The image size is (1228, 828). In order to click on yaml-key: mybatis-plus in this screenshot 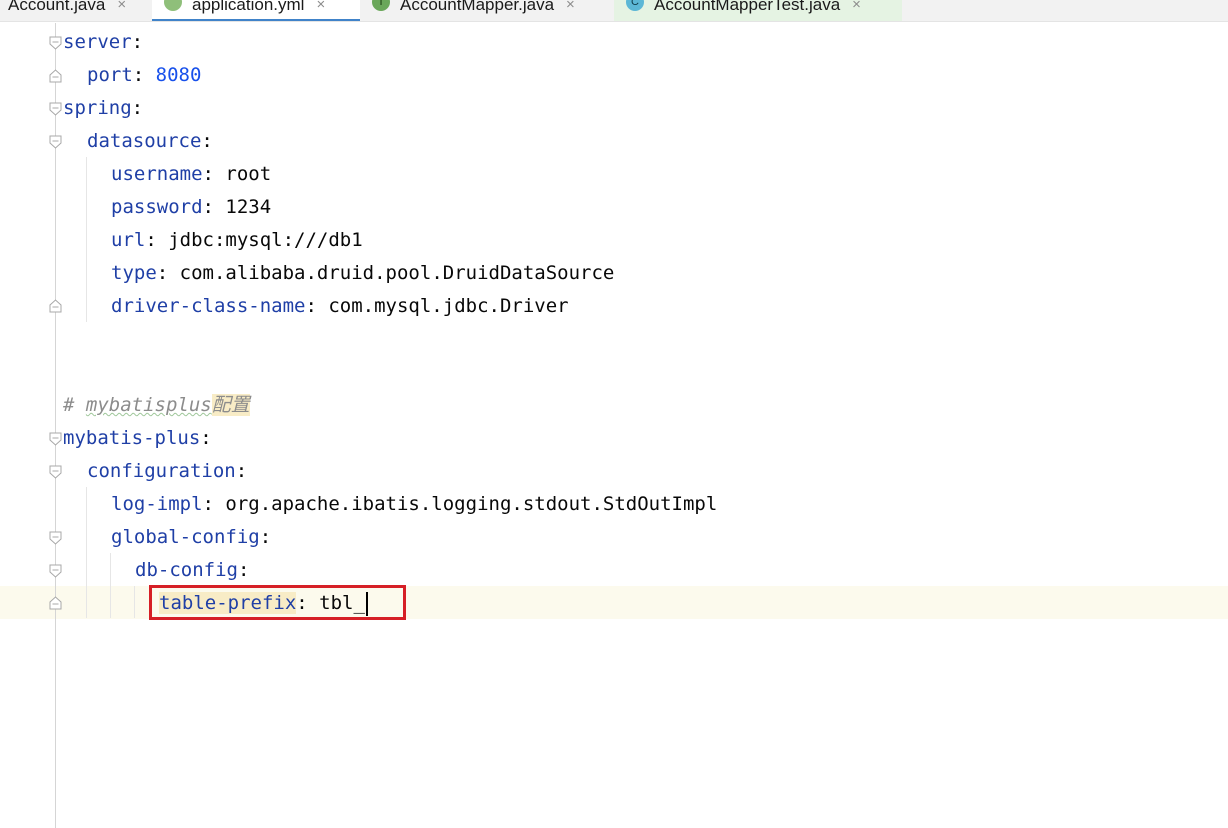, I will do `click(132, 438)`.